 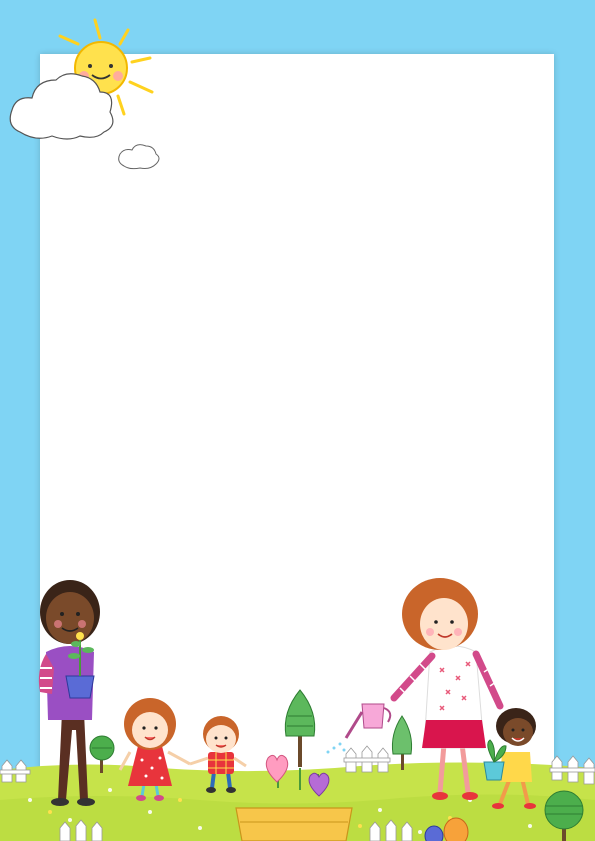 What do you see at coordinates (139, 157) in the screenshot?
I see `cloud-icon` at bounding box center [139, 157].